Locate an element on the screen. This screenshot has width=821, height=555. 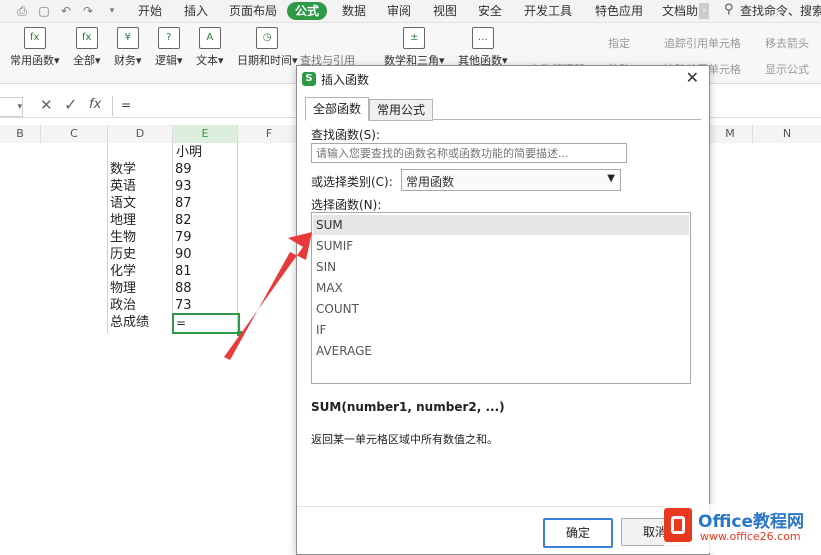
office-logo-icon is located at coordinates (678, 525).